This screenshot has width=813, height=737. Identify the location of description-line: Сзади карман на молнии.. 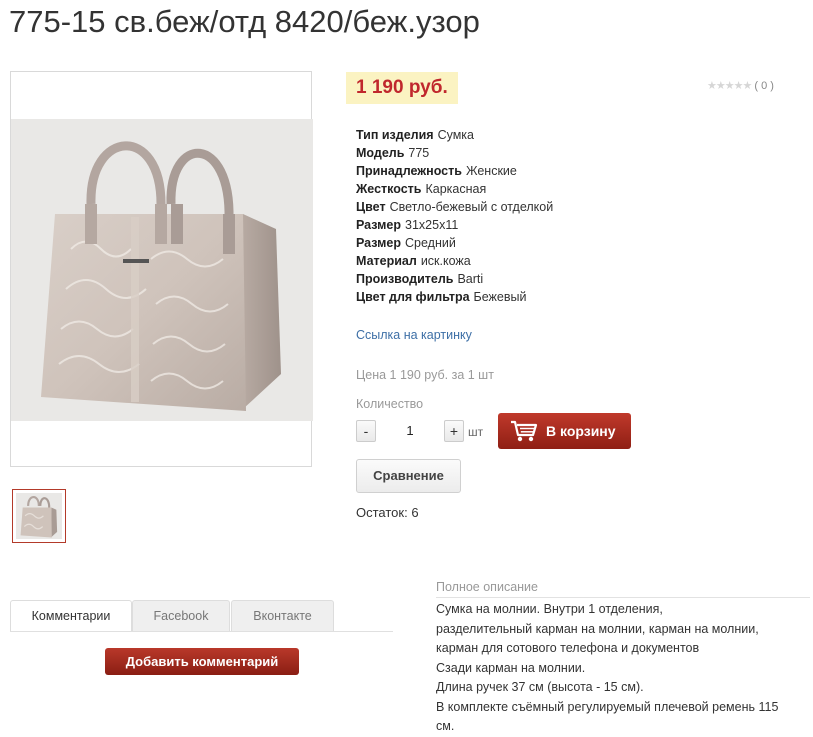
(511, 667).